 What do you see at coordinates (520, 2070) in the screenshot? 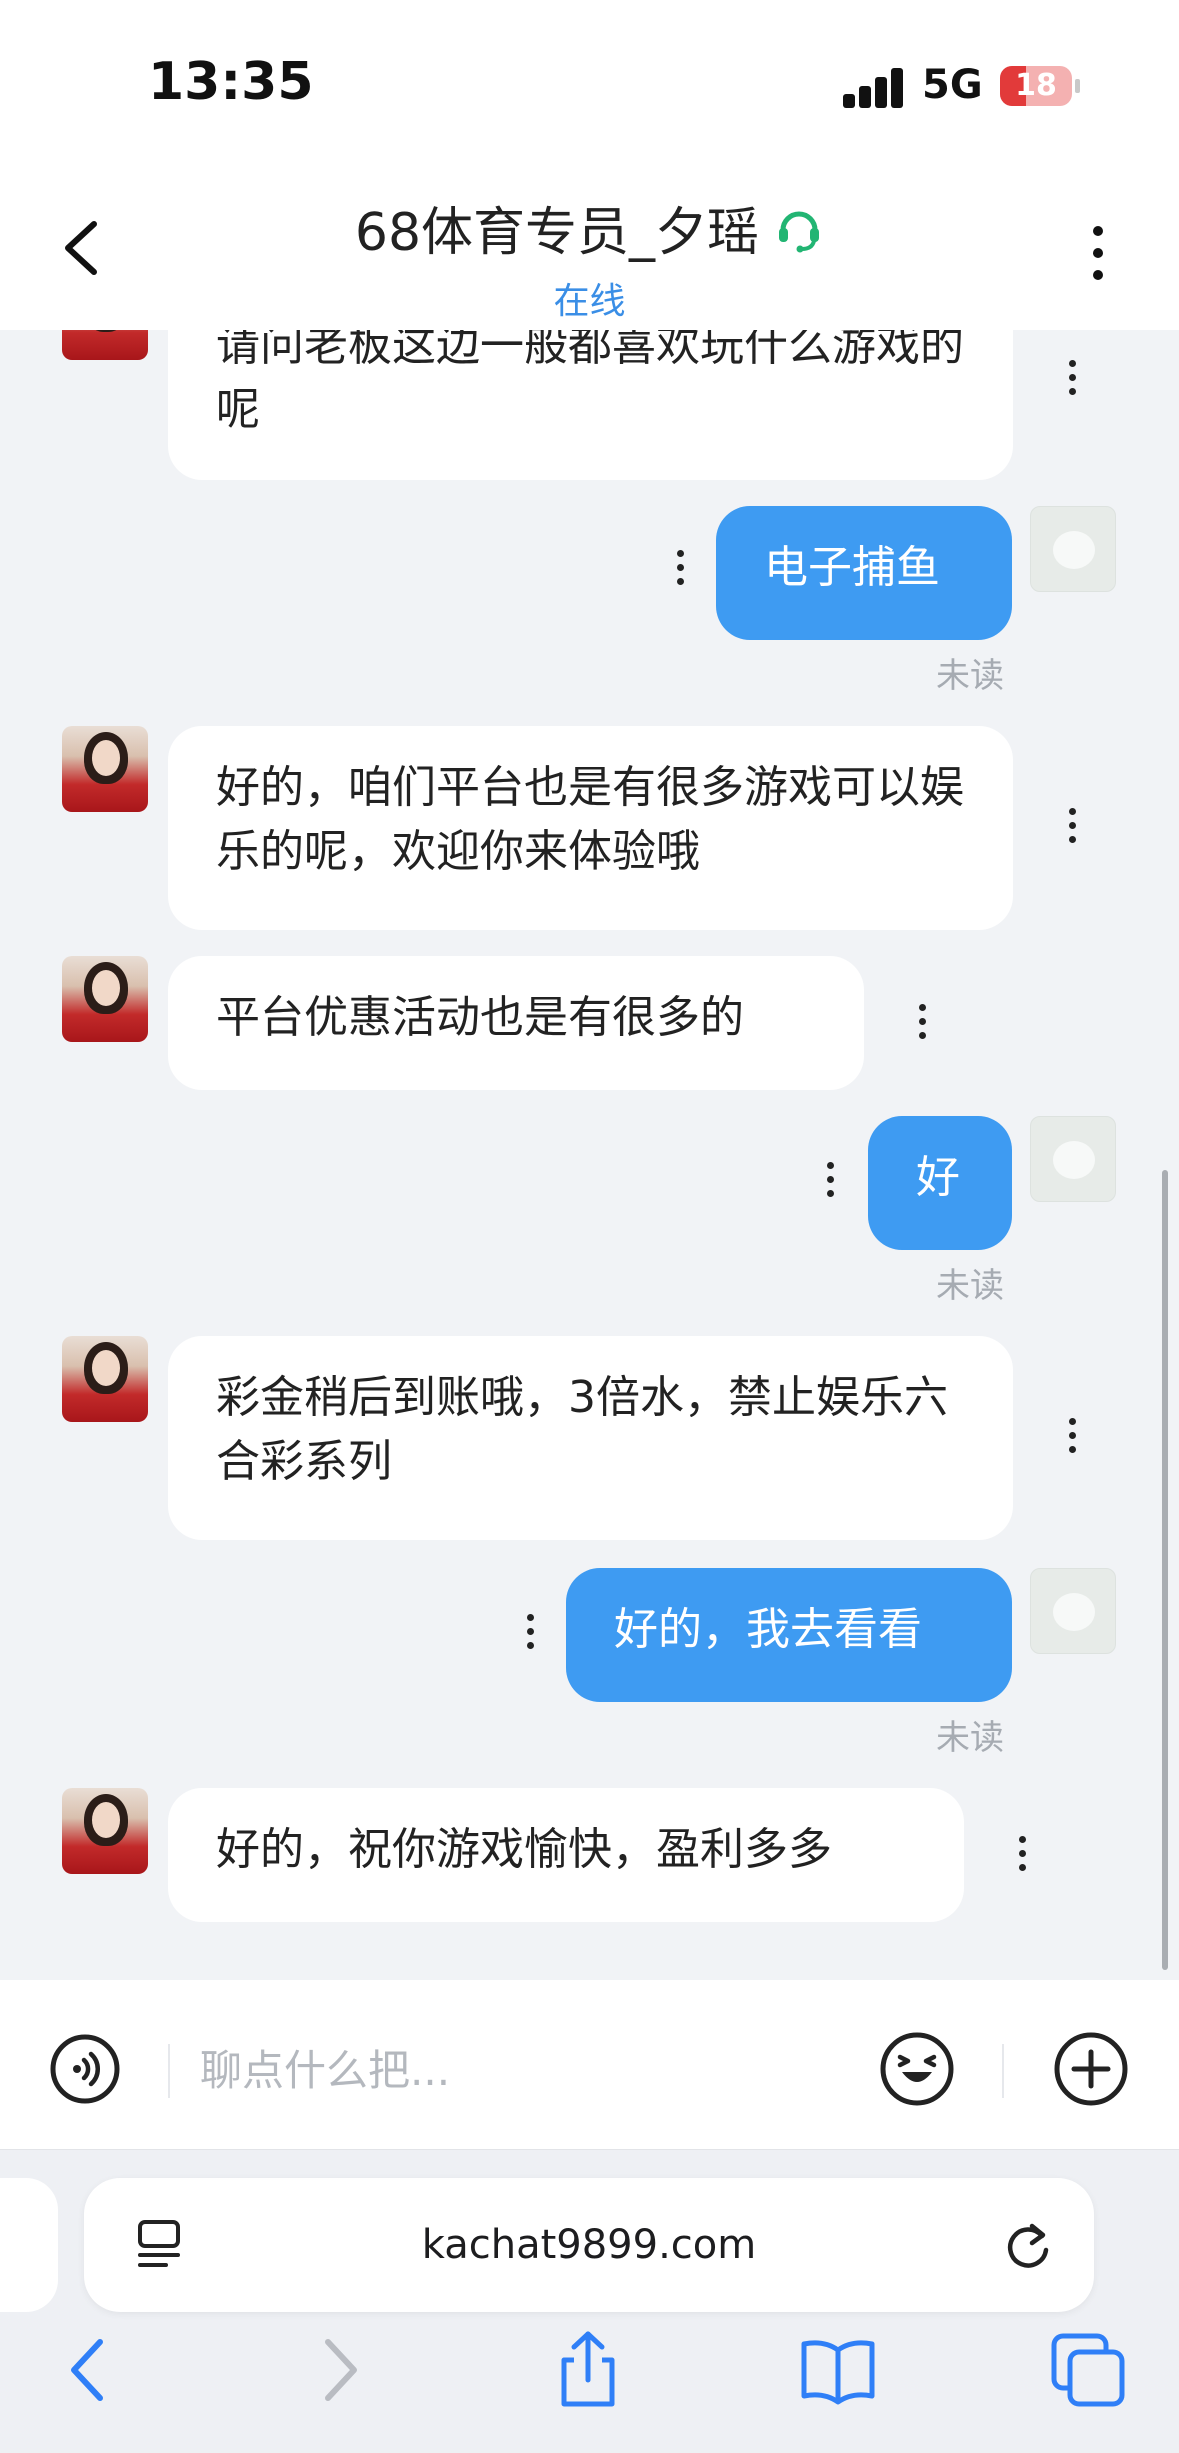
I see `message-input` at bounding box center [520, 2070].